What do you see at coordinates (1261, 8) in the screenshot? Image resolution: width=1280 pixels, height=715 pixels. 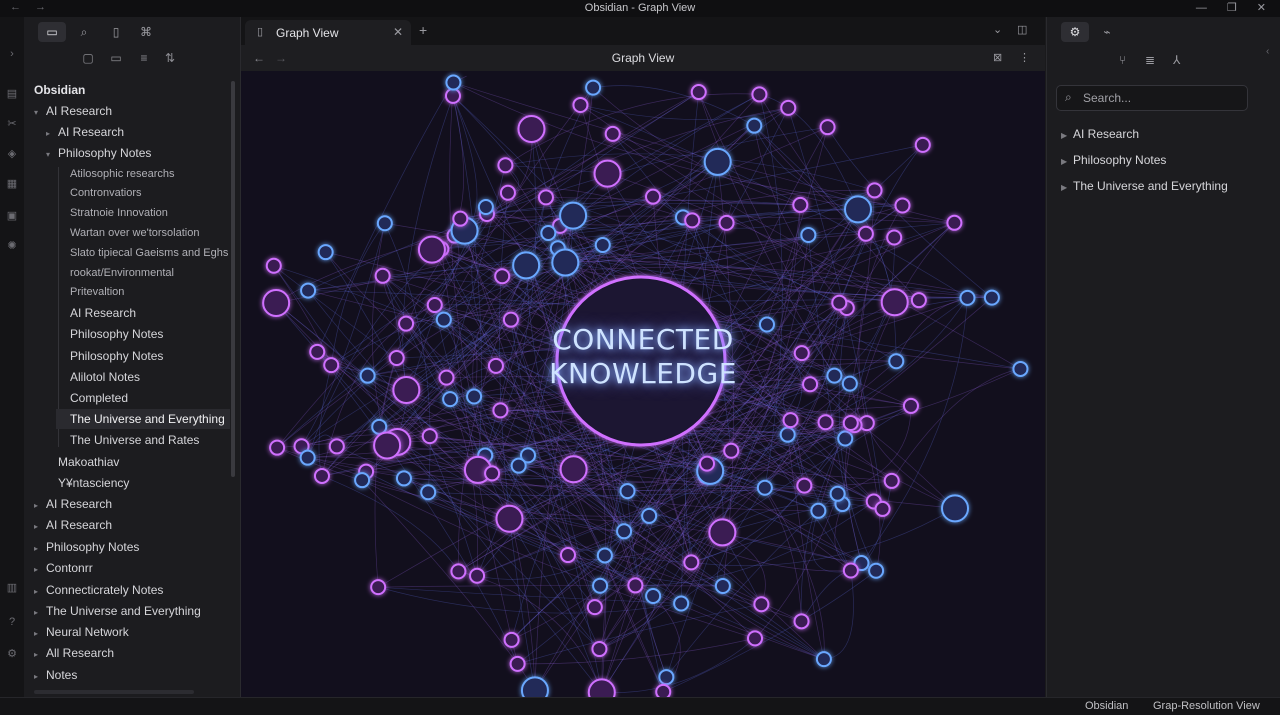 I see `close-window-icon: ✕` at bounding box center [1261, 8].